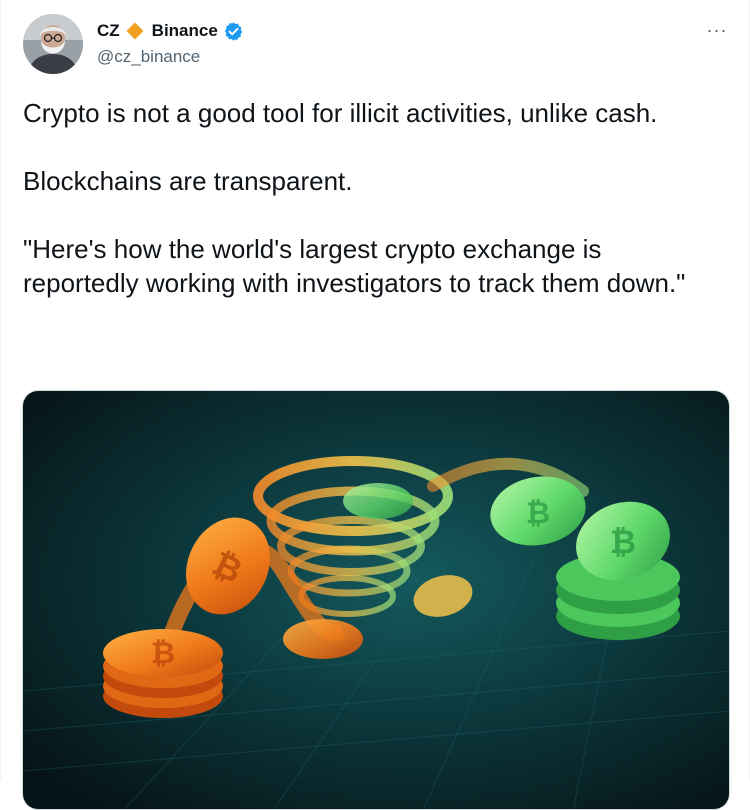 Image resolution: width=750 pixels, height=810 pixels. I want to click on avatar, so click(53, 44).